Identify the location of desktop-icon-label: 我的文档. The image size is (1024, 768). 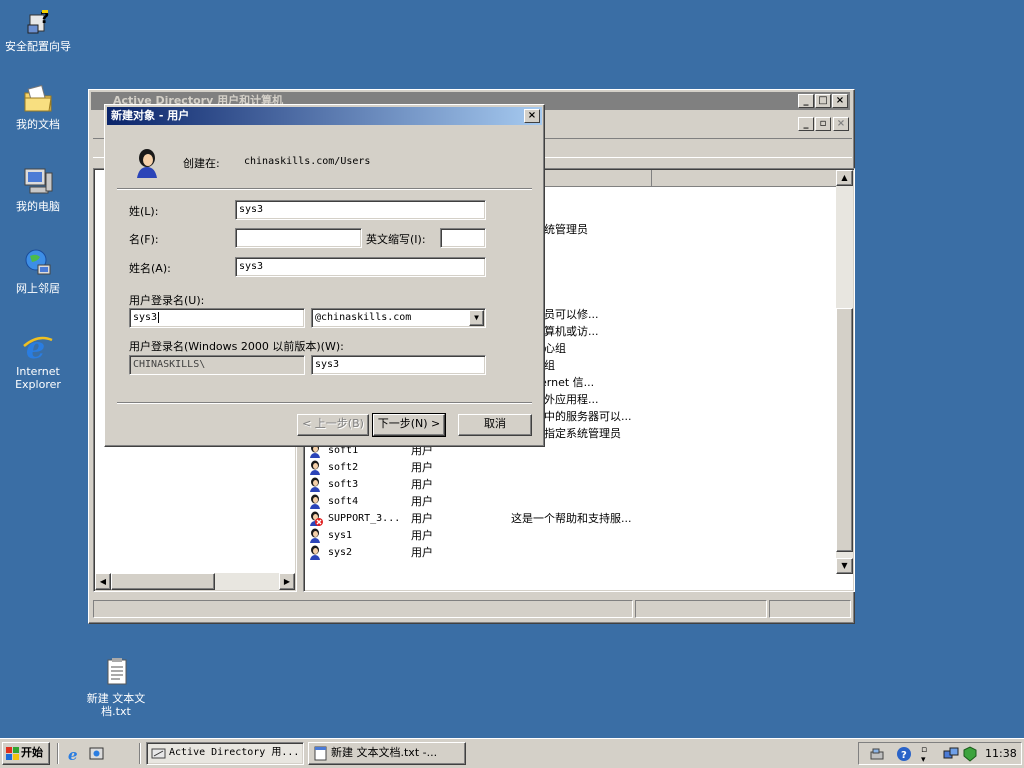
(38, 124).